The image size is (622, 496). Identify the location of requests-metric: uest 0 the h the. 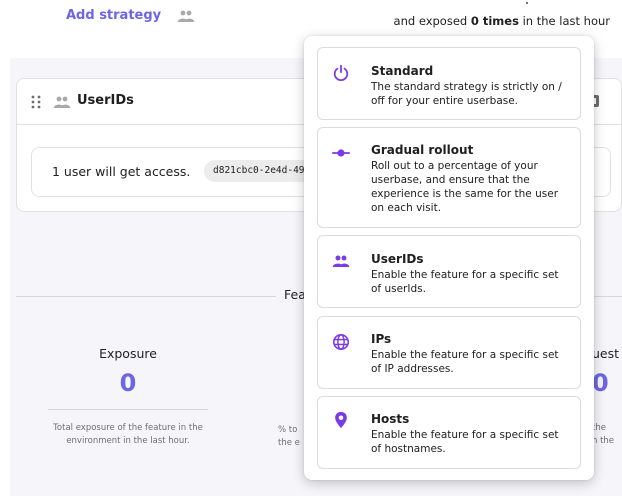
(607, 397).